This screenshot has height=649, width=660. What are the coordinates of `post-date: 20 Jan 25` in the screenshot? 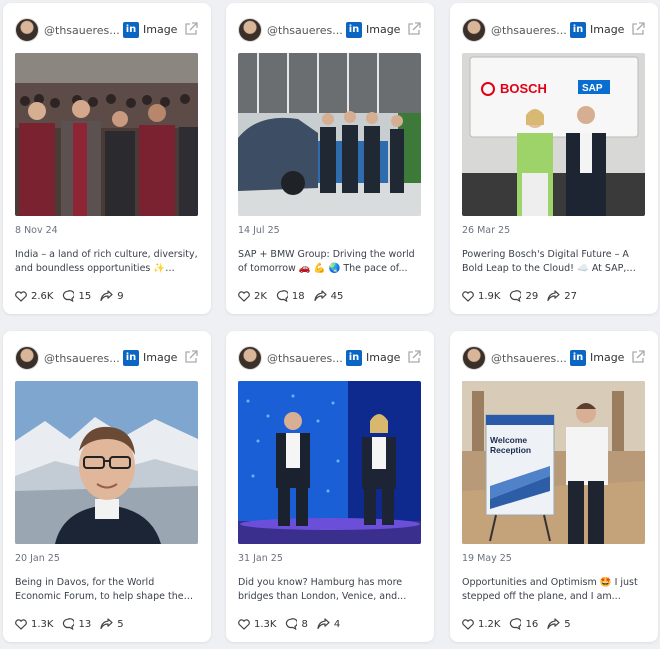 It's located at (37, 558).